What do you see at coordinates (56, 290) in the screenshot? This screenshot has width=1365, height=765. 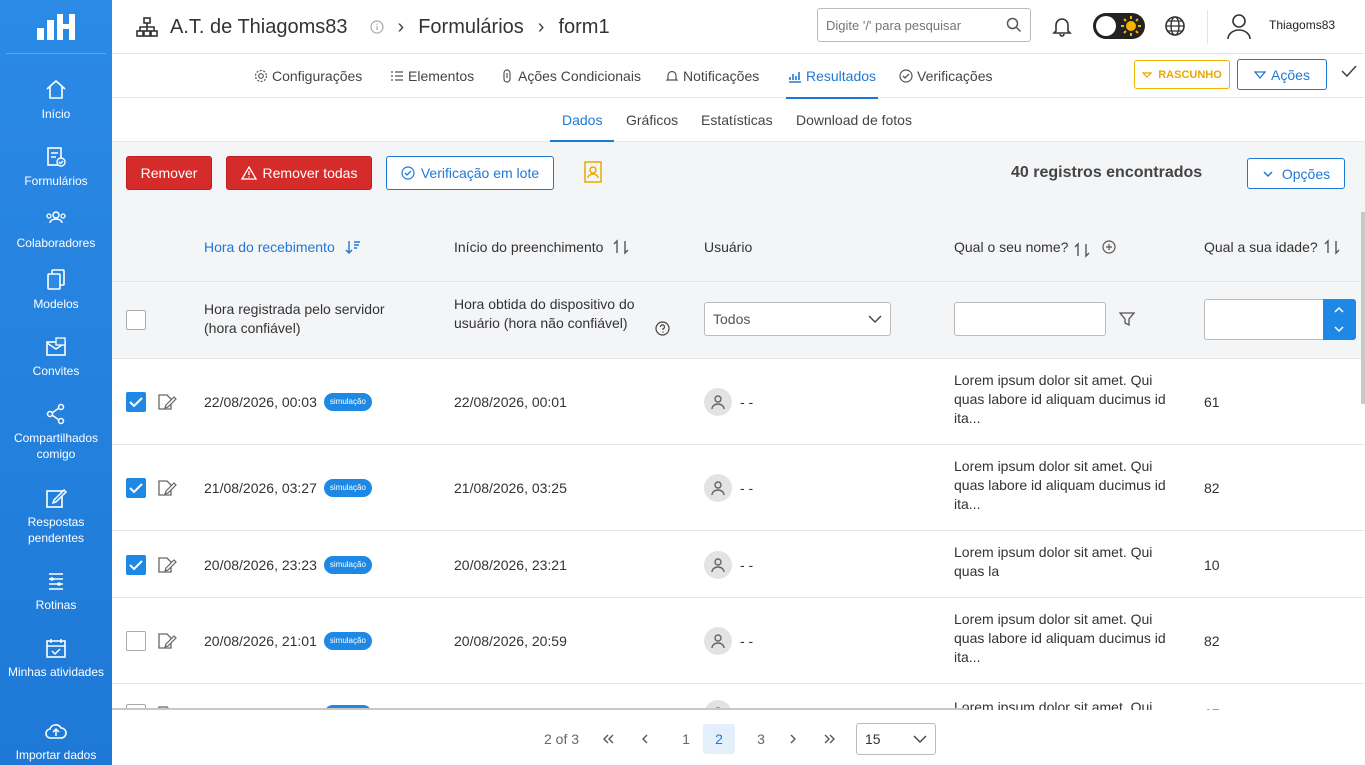 I see `sidebar-item-templates: Modelos` at bounding box center [56, 290].